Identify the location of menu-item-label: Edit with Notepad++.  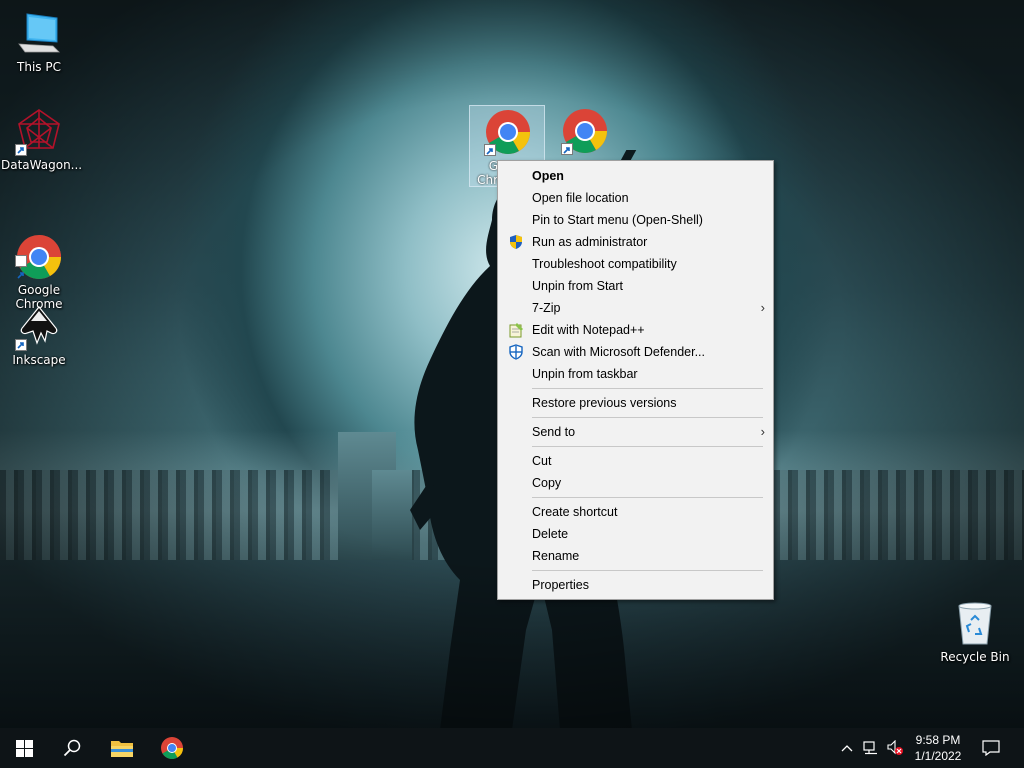
(588, 330).